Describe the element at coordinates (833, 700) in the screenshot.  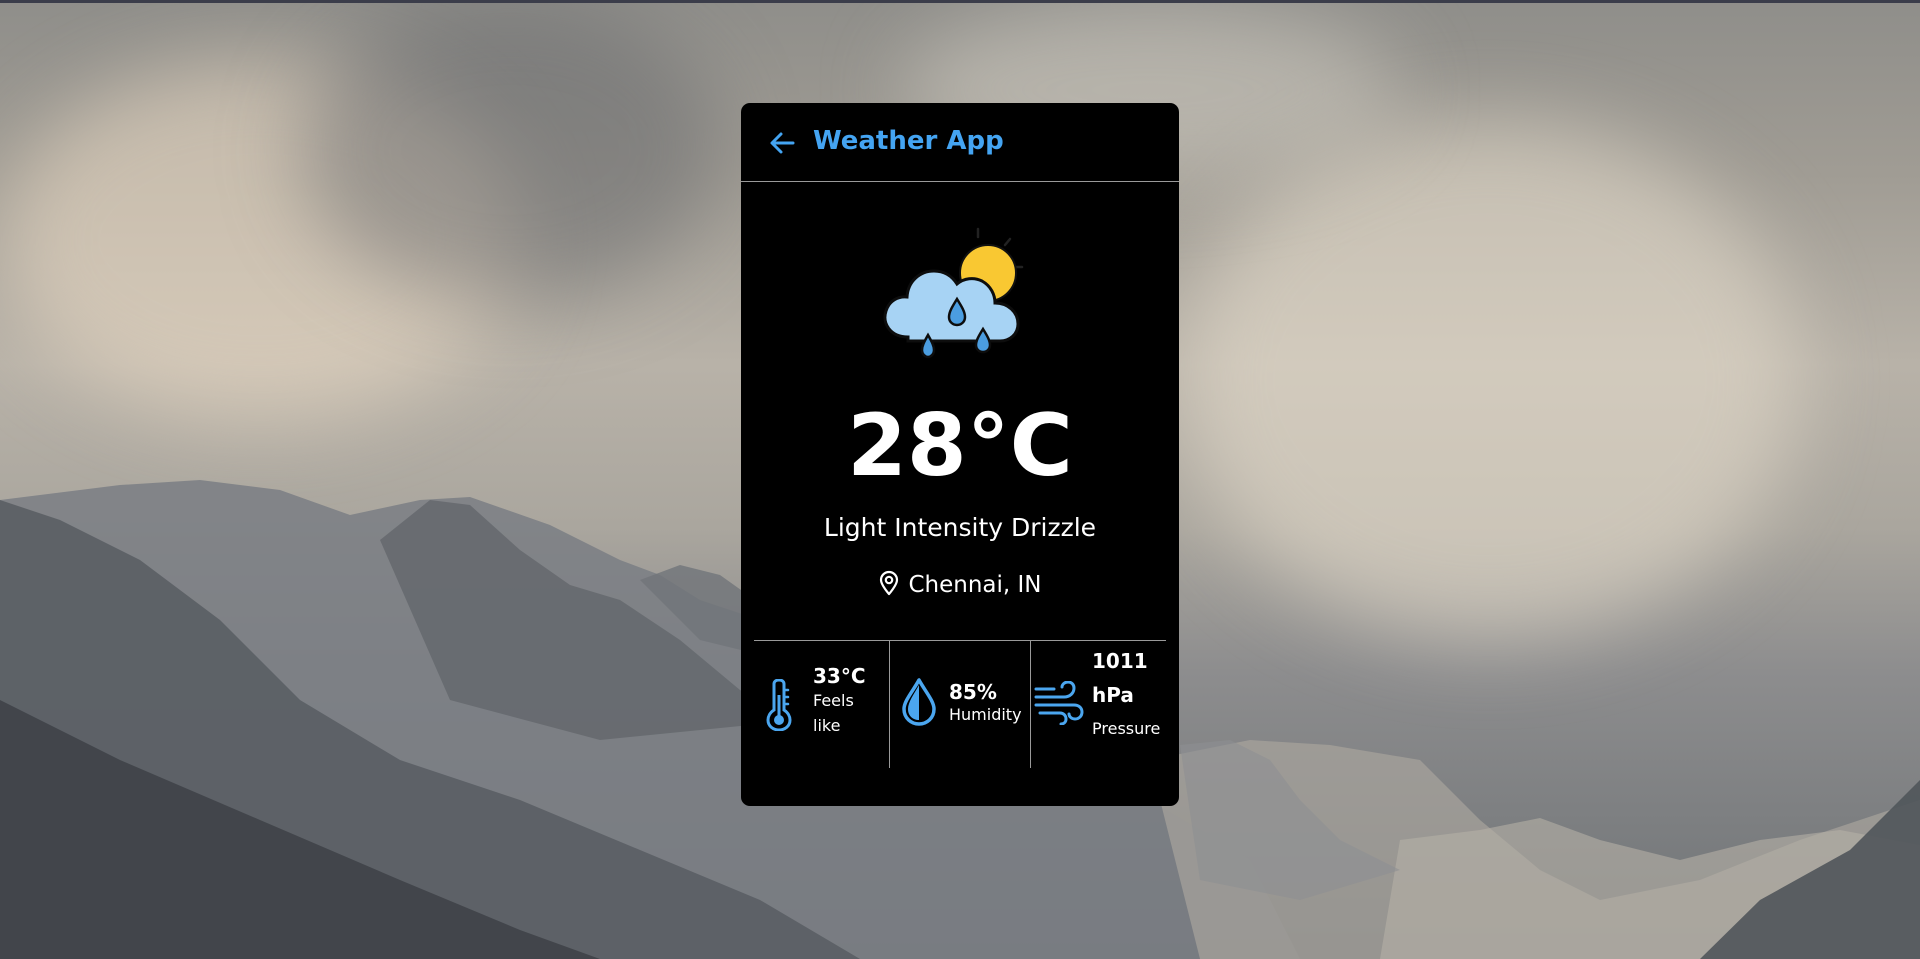
I see `feels-like-label-line1: Feels` at that location.